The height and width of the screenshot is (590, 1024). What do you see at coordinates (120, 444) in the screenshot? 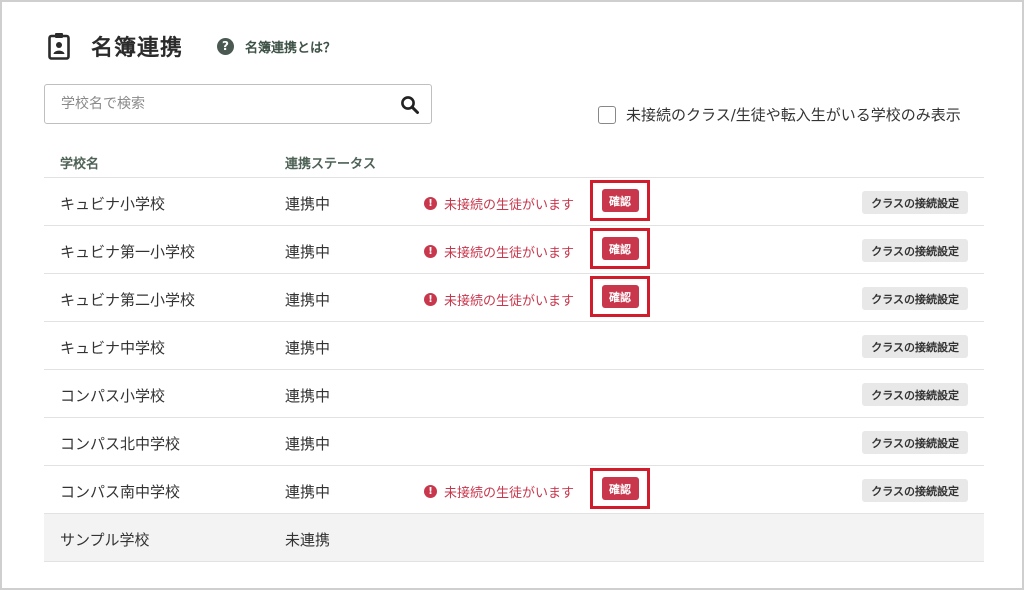
I see `school-name: コンパス北中学校` at bounding box center [120, 444].